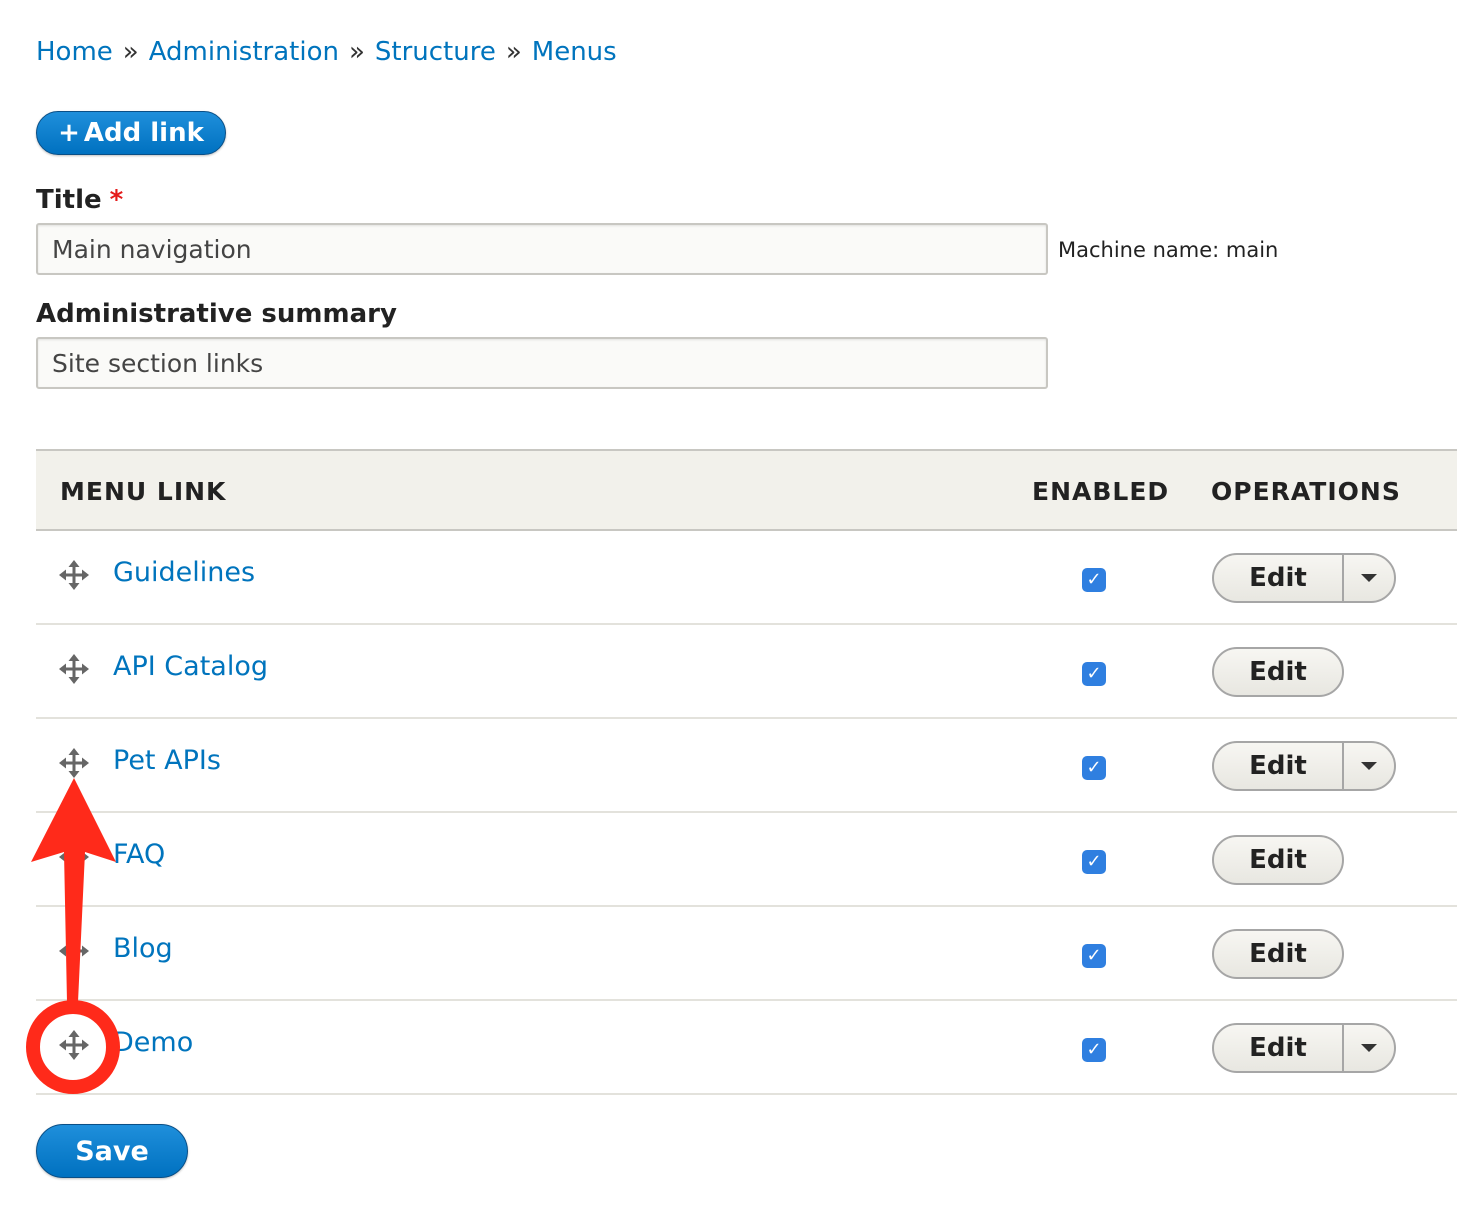 The image size is (1457, 1216). Describe the element at coordinates (112, 1151) in the screenshot. I see `save-button: Save` at that location.